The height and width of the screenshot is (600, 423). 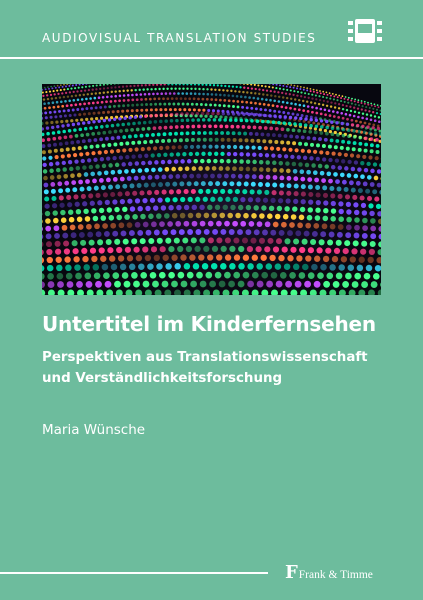 What do you see at coordinates (211, 58) in the screenshot?
I see `series-divider` at bounding box center [211, 58].